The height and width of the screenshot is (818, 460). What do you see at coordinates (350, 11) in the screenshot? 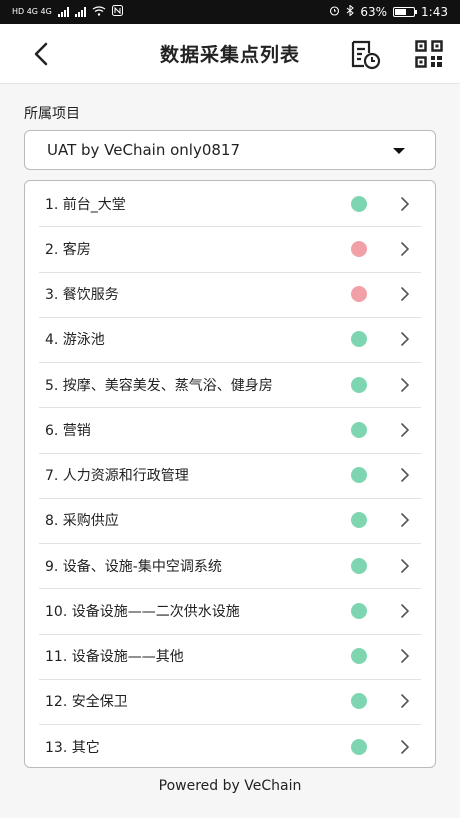
I see `bluetooth-icon` at bounding box center [350, 11].